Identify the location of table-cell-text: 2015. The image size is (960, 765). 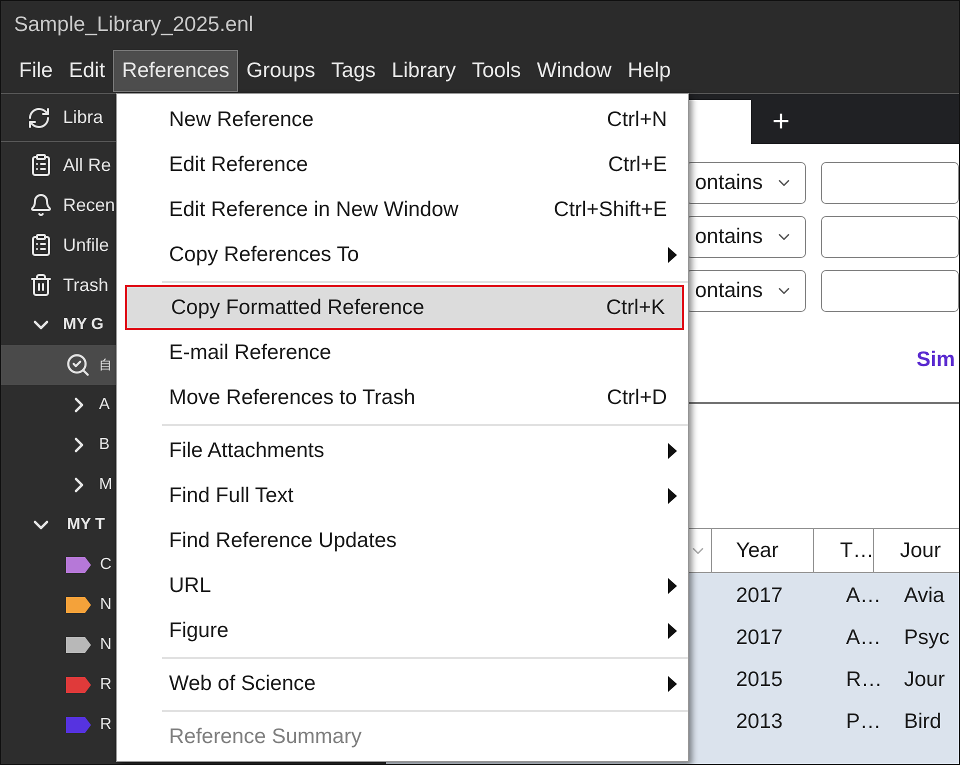
(759, 680).